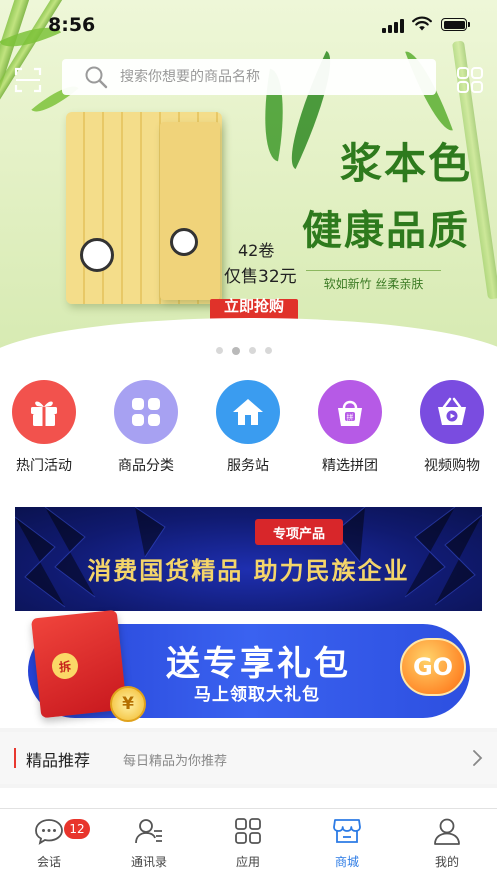  What do you see at coordinates (257, 695) in the screenshot?
I see `gift-promo-subtitle: 马上领取大礼包` at bounding box center [257, 695].